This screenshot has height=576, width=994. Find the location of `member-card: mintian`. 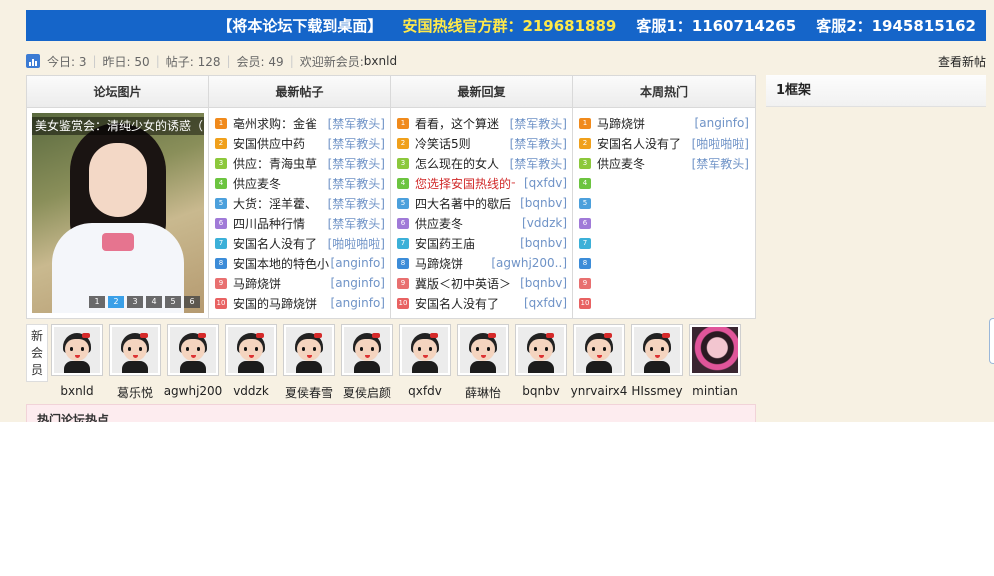

member-card: mintian is located at coordinates (715, 363).